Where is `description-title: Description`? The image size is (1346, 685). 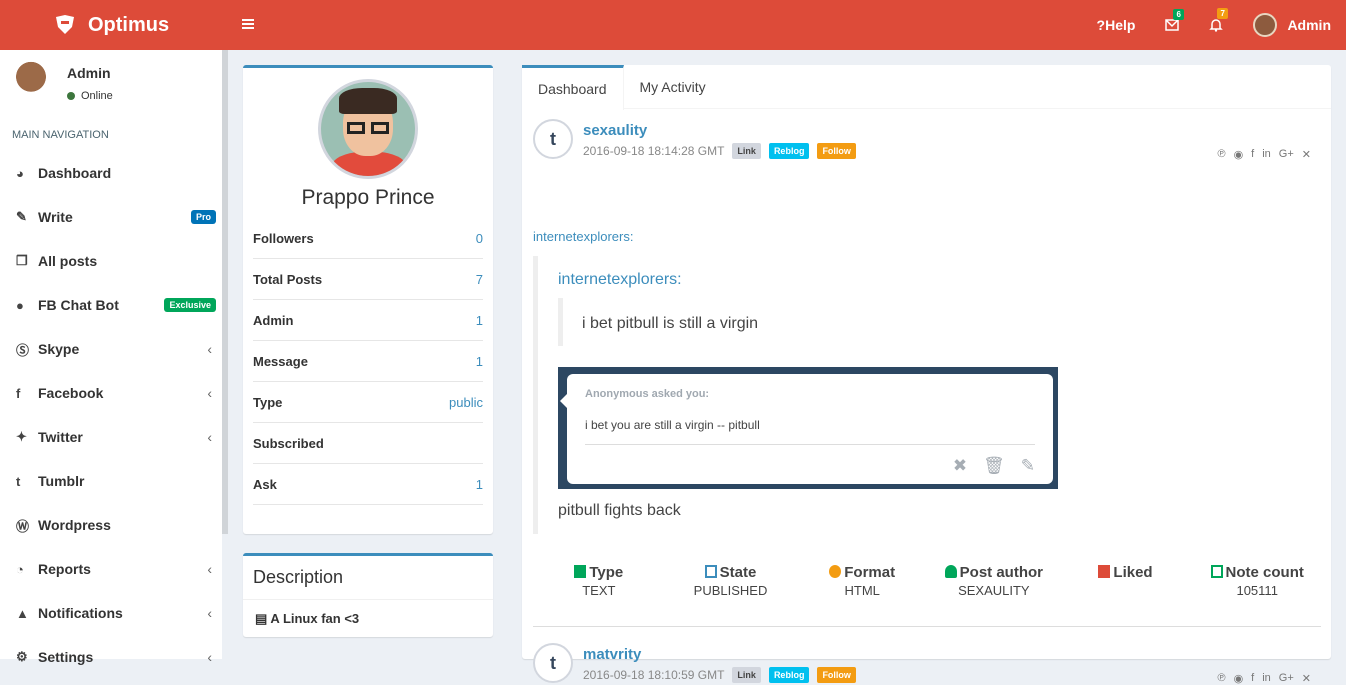
description-title: Description is located at coordinates (368, 578).